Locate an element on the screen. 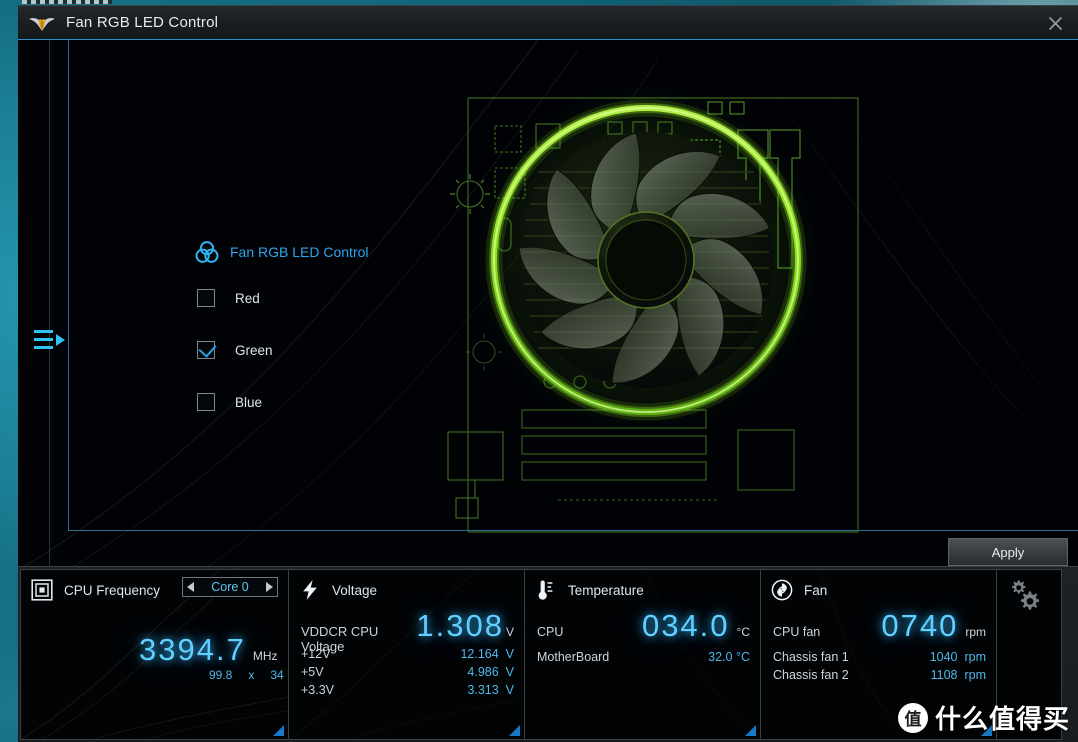 The width and height of the screenshot is (1078, 742). fan-row-value: 1040 rpm is located at coordinates (957, 657).